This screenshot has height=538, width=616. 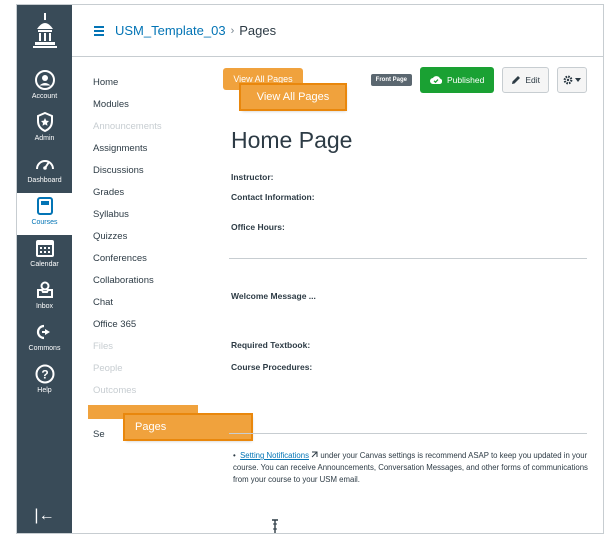 I want to click on published-button: Published, so click(x=457, y=80).